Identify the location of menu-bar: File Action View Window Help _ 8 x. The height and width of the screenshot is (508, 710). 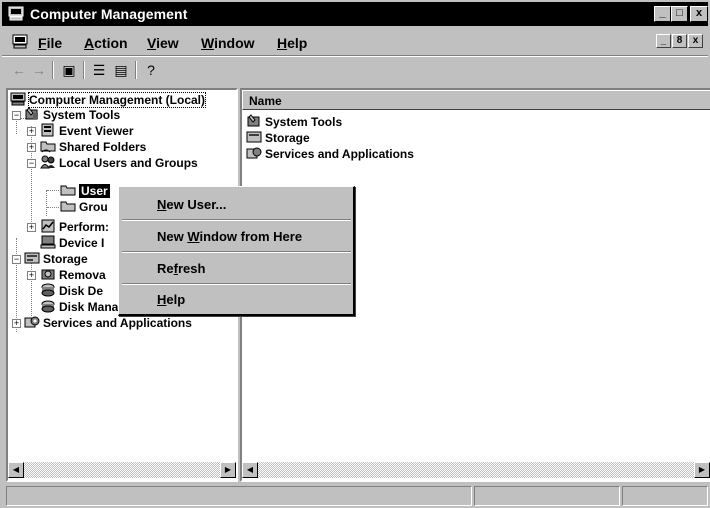
(355, 41).